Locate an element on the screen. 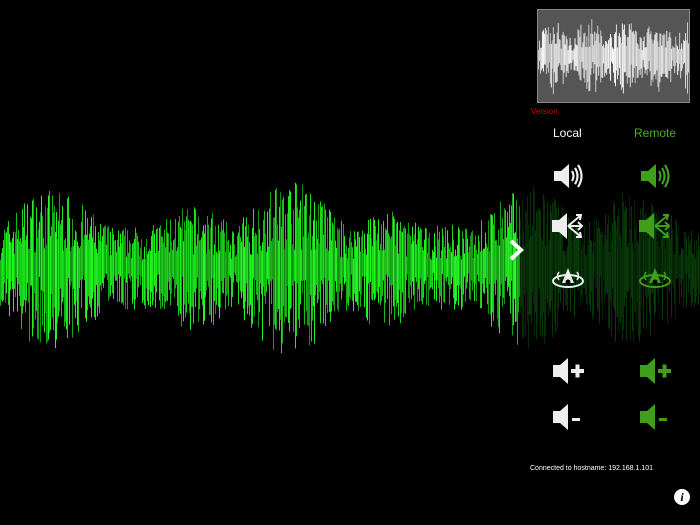 This screenshot has height=525, width=700. local-output-routing-button is located at coordinates (568, 226).